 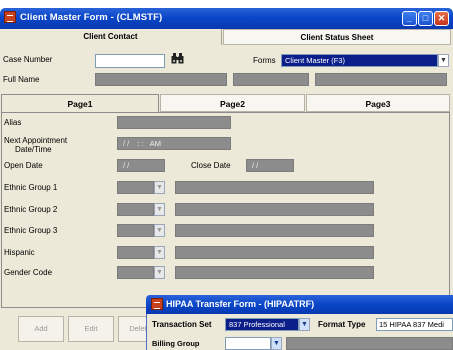 I want to click on edit-button: Edit, so click(x=91, y=329).